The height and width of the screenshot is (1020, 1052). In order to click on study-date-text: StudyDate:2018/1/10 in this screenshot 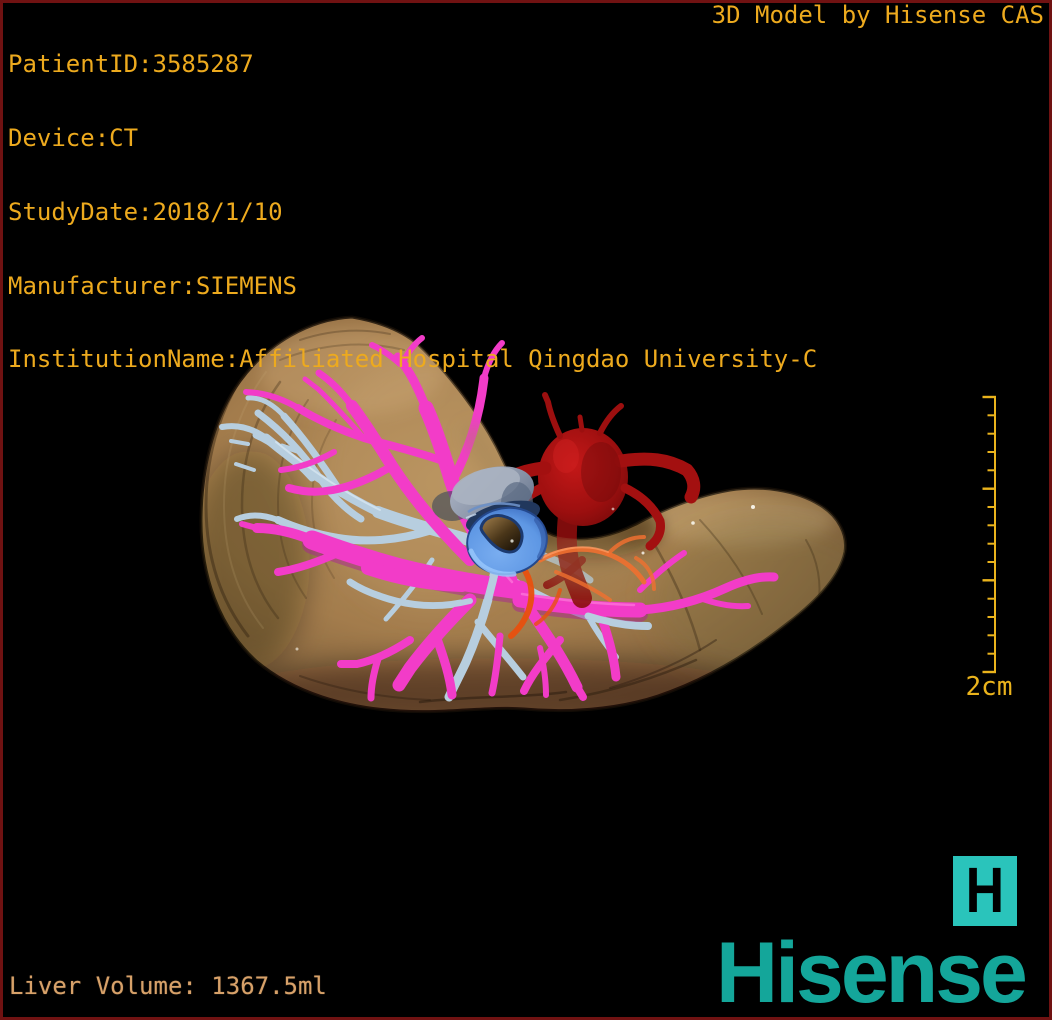, I will do `click(145, 211)`.